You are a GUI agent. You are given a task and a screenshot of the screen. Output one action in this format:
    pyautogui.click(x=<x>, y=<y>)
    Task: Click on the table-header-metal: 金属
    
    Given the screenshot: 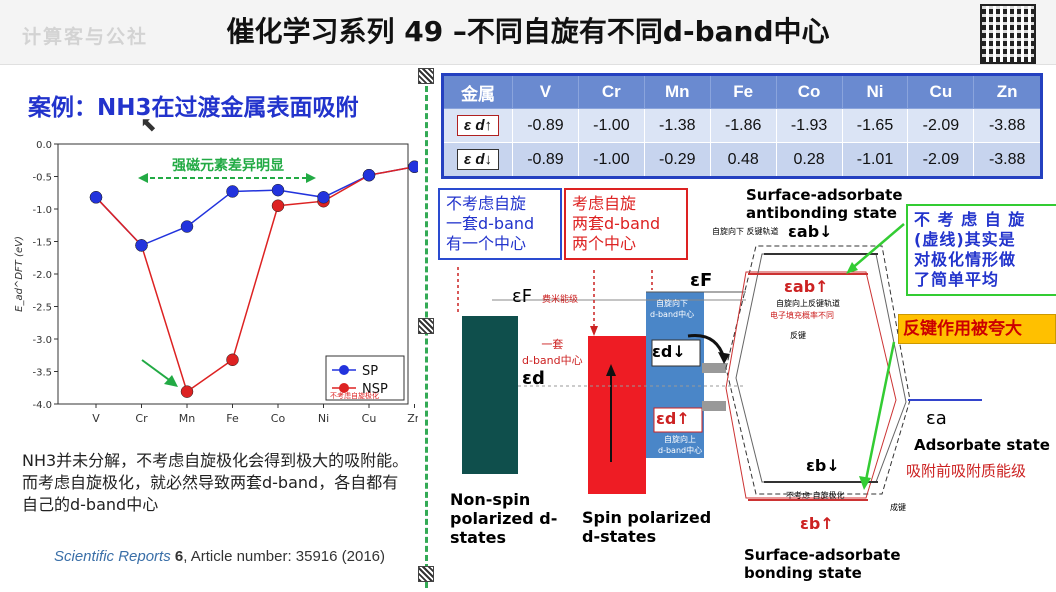 What is the action you would take?
    pyautogui.click(x=477, y=91)
    